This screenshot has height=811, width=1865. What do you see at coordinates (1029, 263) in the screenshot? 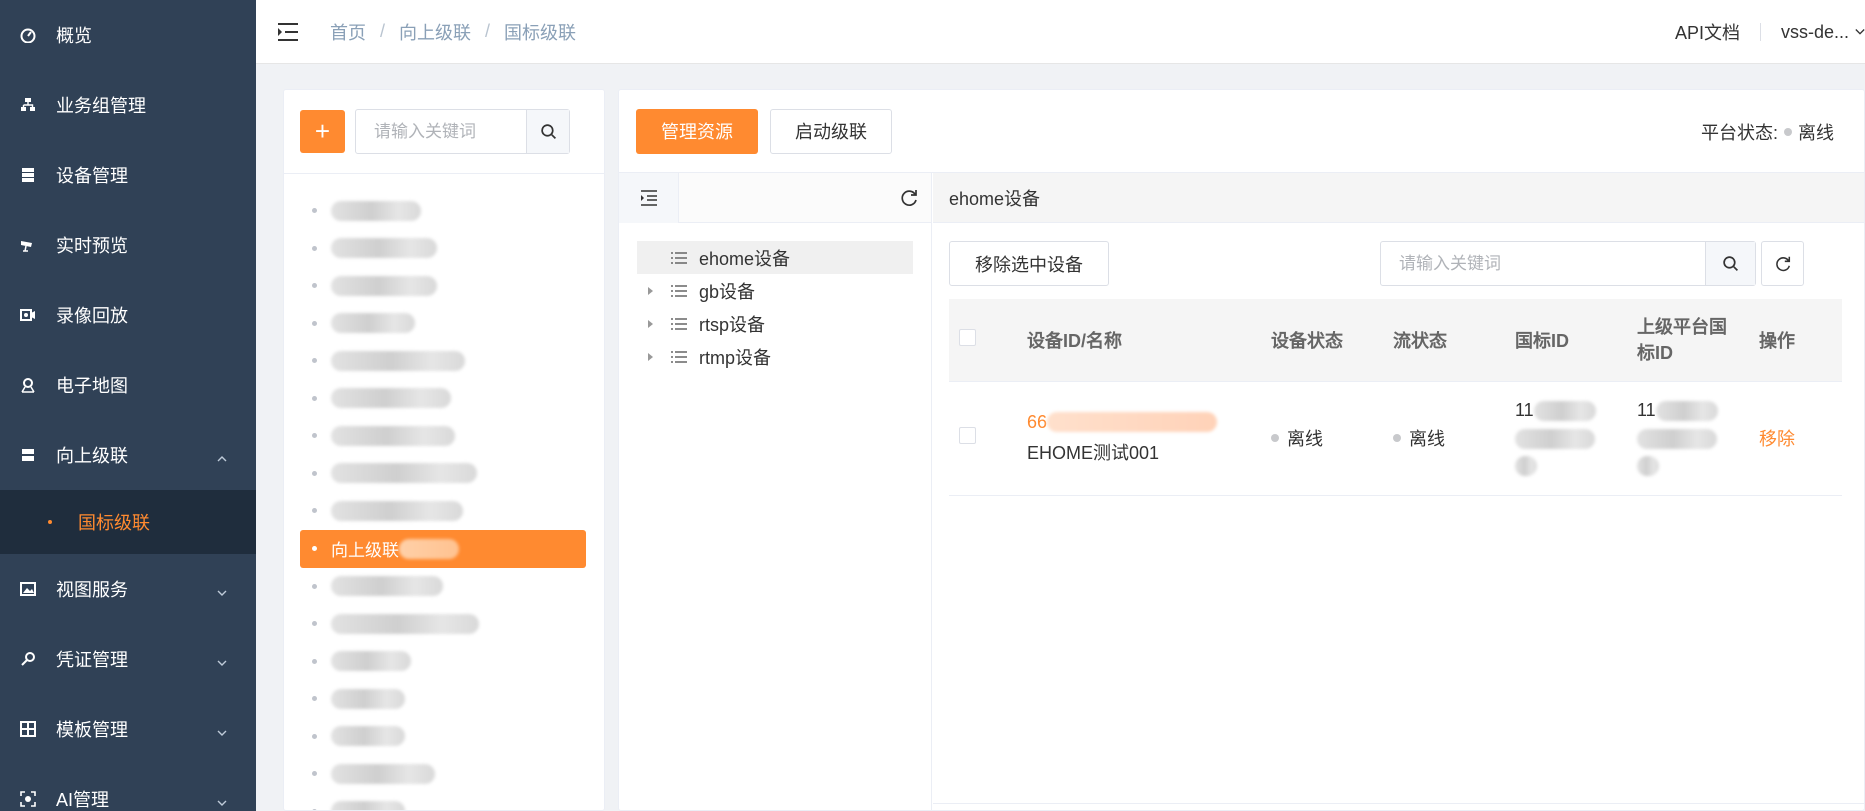
I see `remove-selected-button: 移除选中设备` at bounding box center [1029, 263].